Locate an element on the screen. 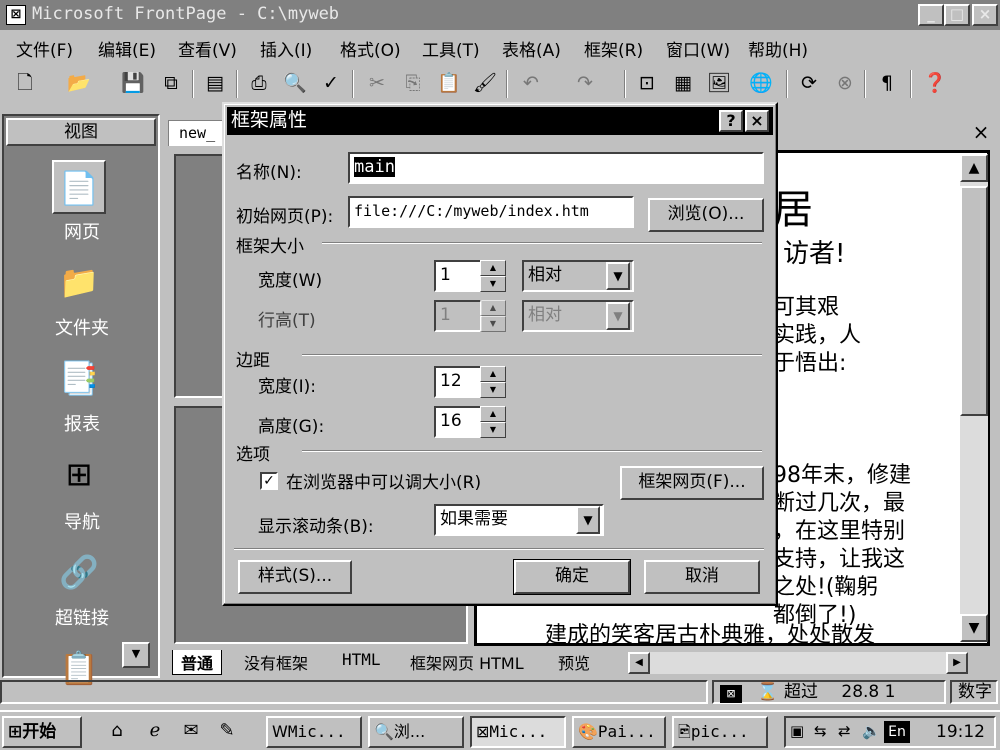  scrollbars-select: 如果需要 ▼ is located at coordinates (519, 520).